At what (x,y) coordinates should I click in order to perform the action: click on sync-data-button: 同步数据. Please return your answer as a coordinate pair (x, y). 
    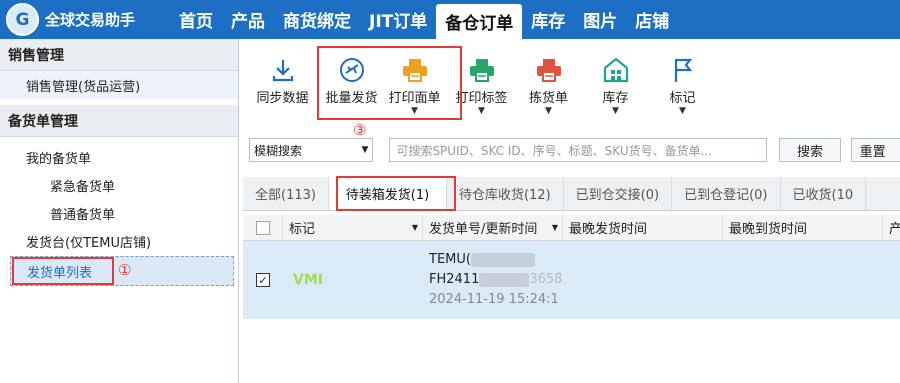
    Looking at the image, I should click on (282, 79).